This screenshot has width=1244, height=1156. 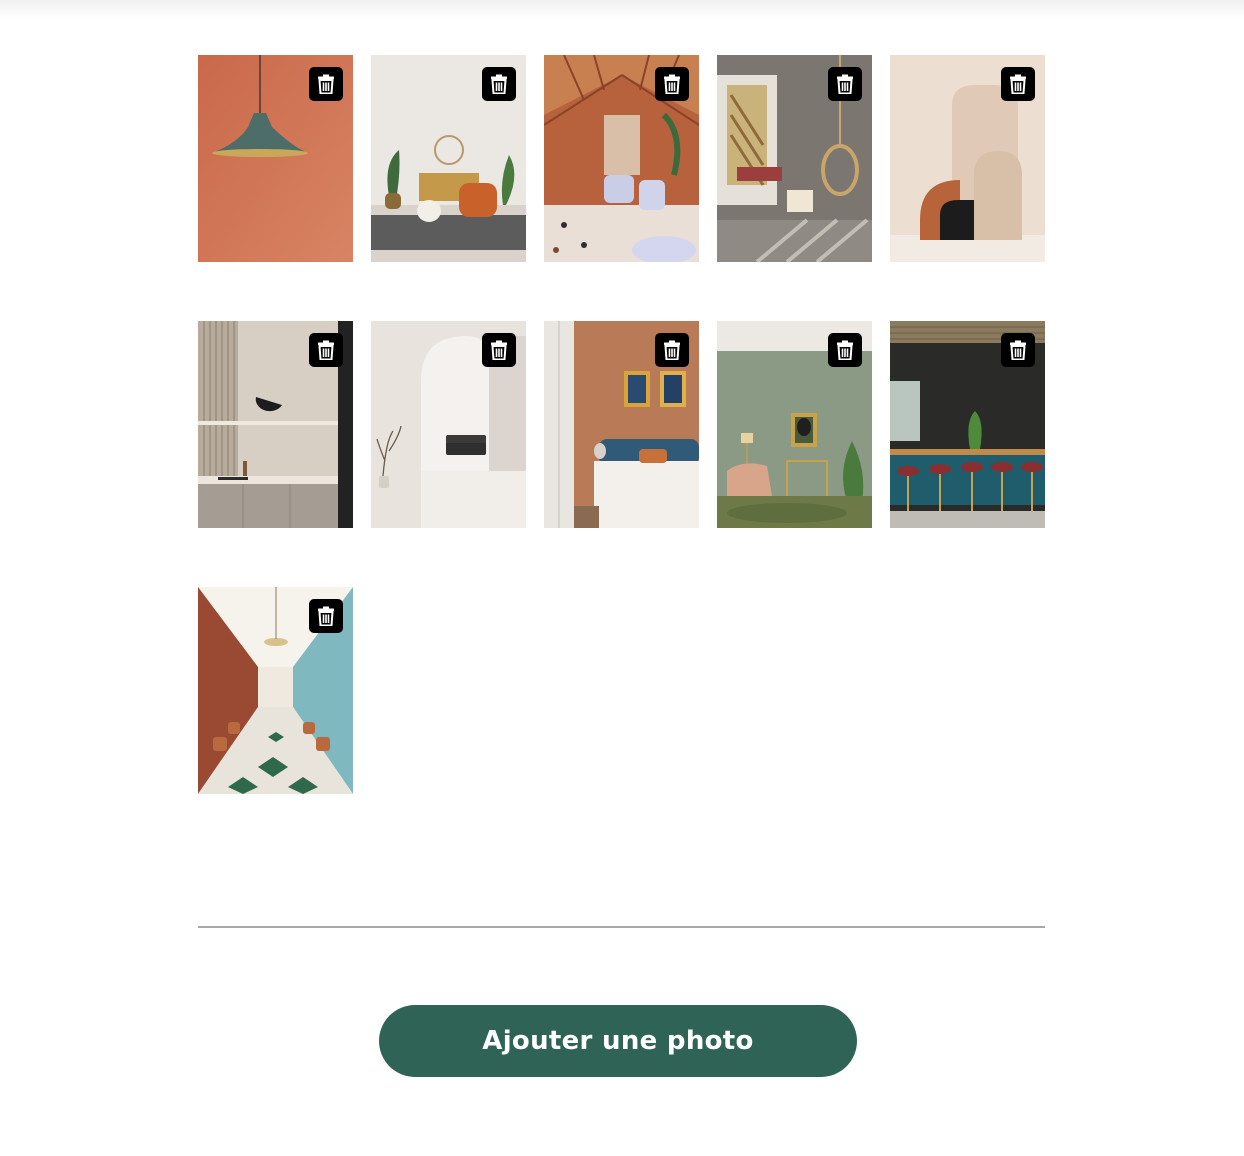 I want to click on header-shadow, so click(x=622, y=9).